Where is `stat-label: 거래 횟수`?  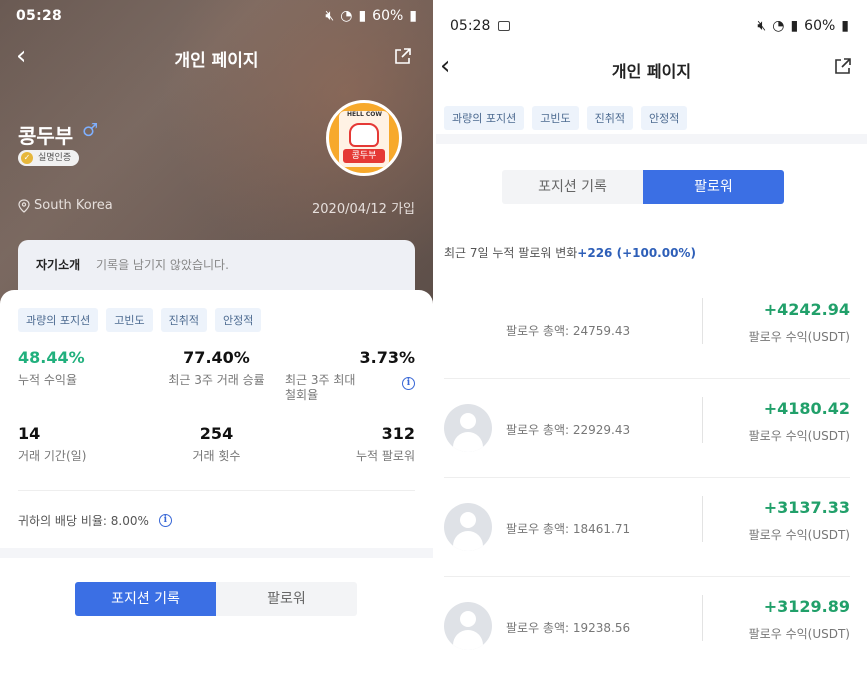
stat-label: 거래 횟수 is located at coordinates (216, 456).